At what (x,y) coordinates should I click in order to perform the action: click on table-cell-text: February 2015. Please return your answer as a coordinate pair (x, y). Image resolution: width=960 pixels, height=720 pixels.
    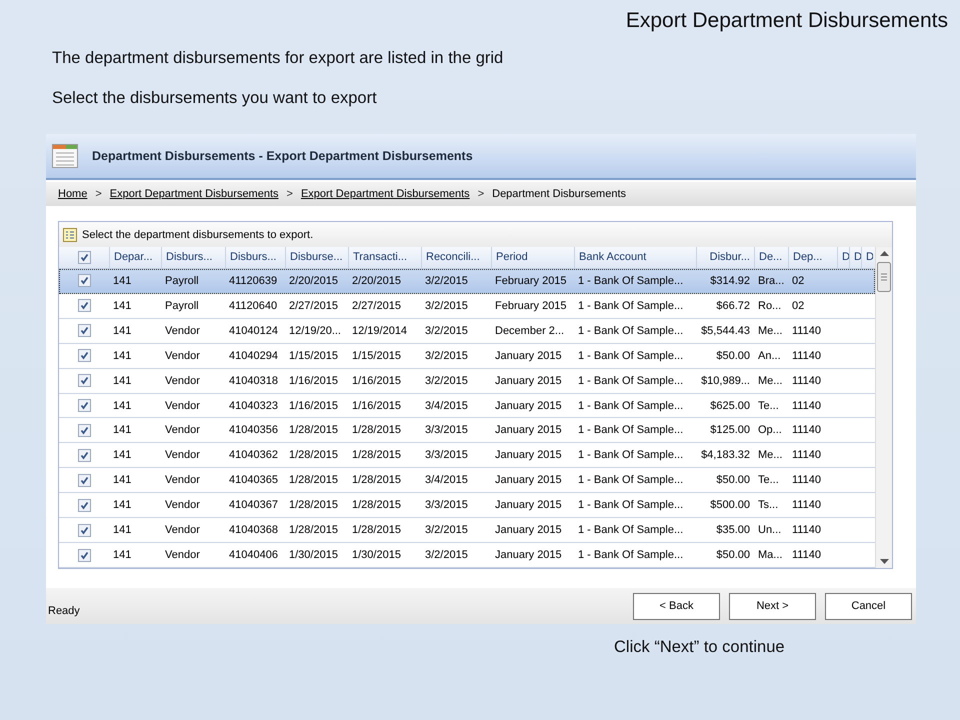
    Looking at the image, I should click on (531, 281).